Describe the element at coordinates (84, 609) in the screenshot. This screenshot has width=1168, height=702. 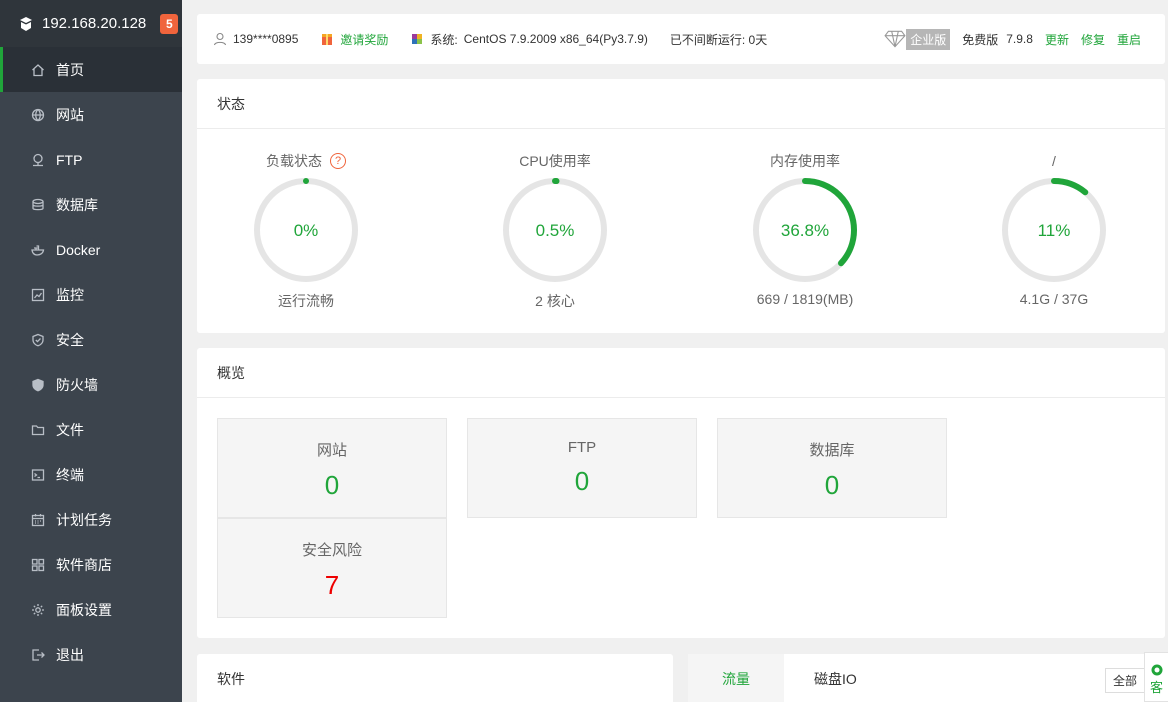
I see `sidebar-item-label: 面板设置` at that location.